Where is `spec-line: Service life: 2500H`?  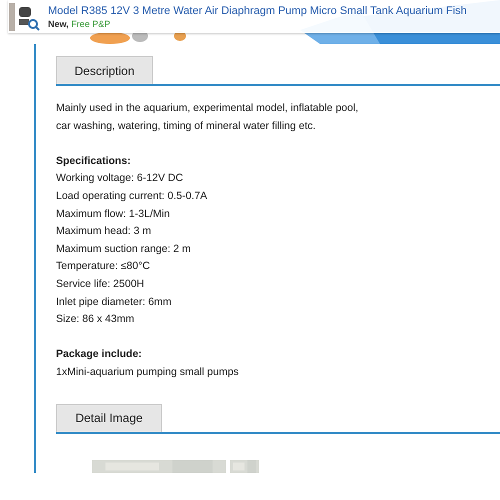 spec-line: Service life: 2500H is located at coordinates (101, 284).